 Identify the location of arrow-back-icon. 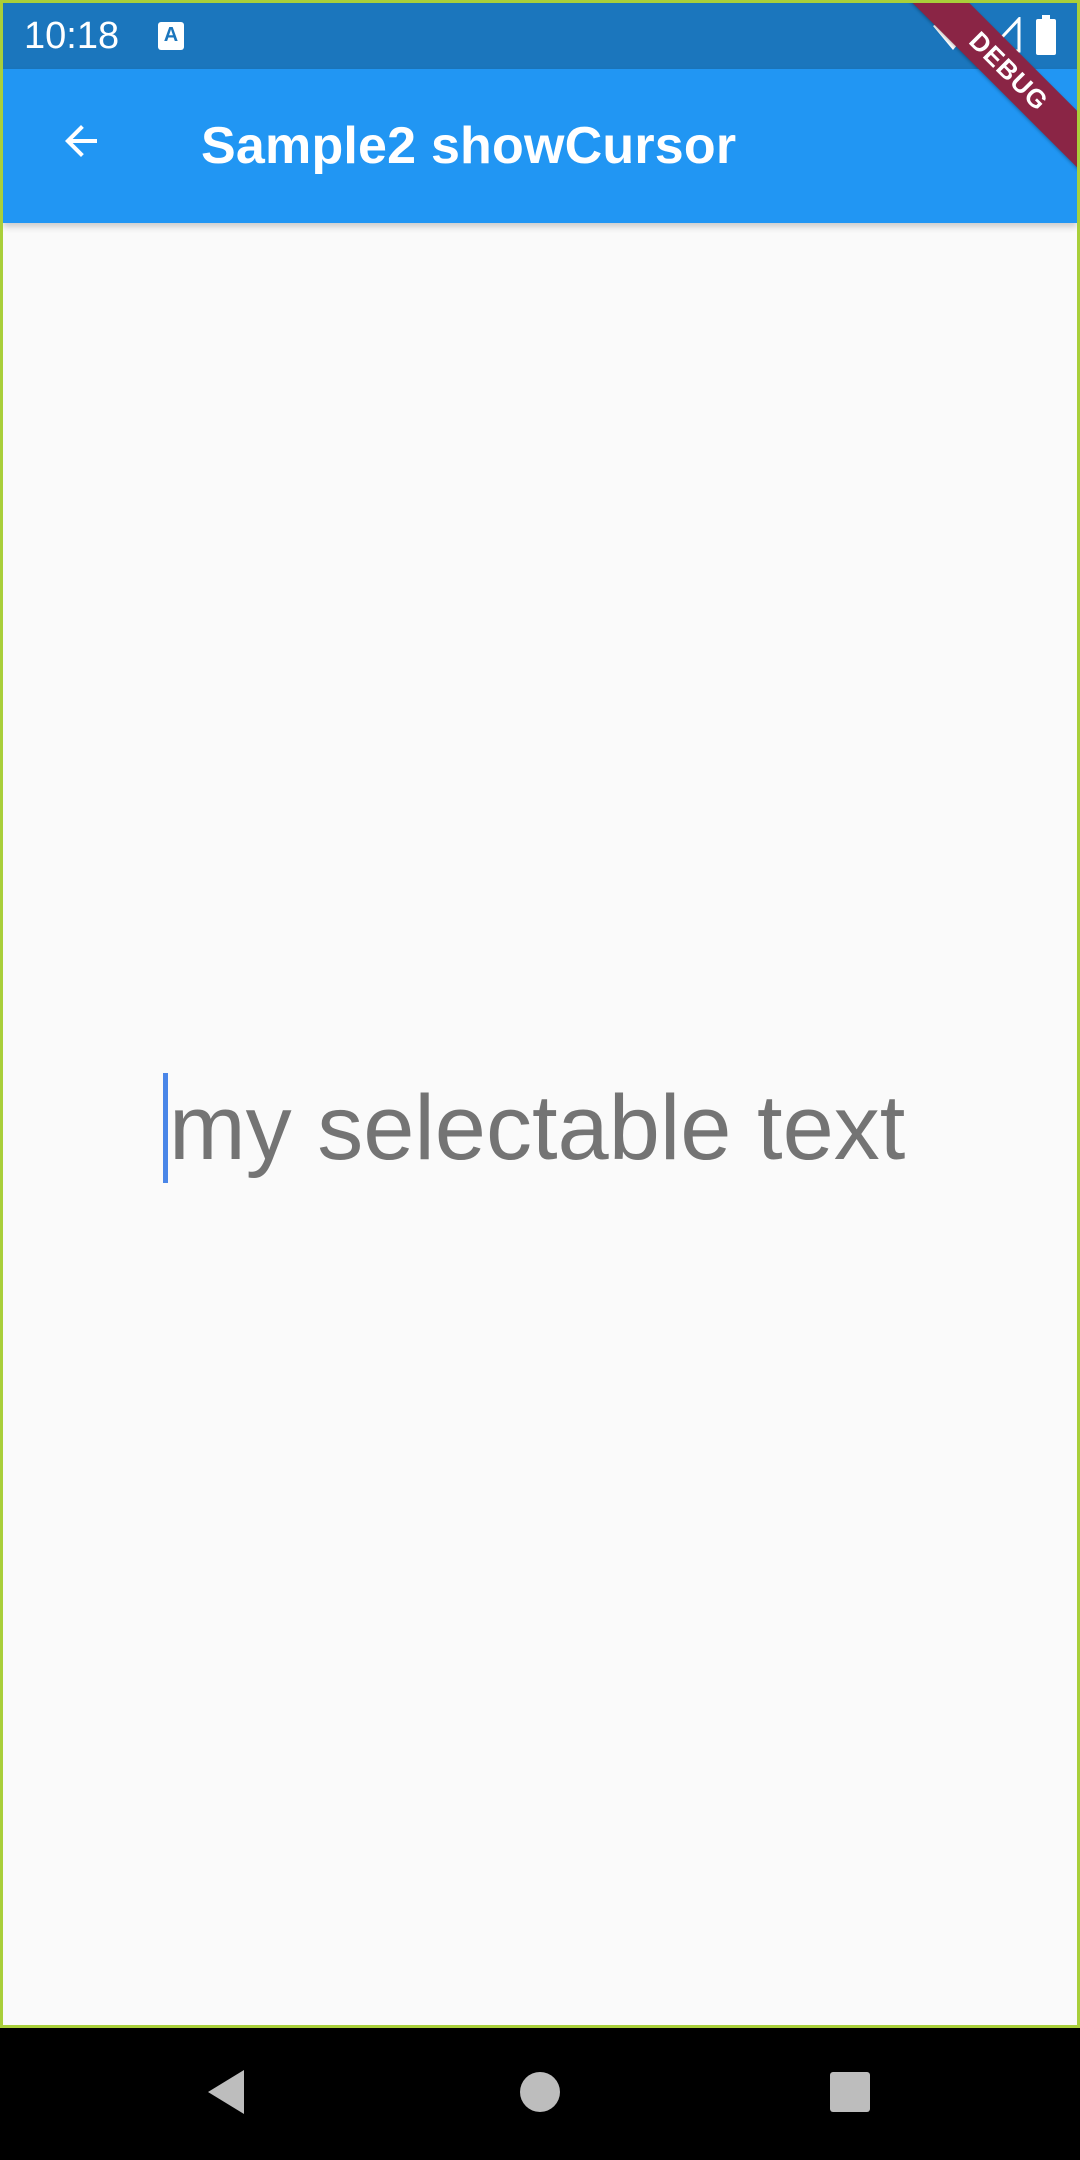
(81, 143).